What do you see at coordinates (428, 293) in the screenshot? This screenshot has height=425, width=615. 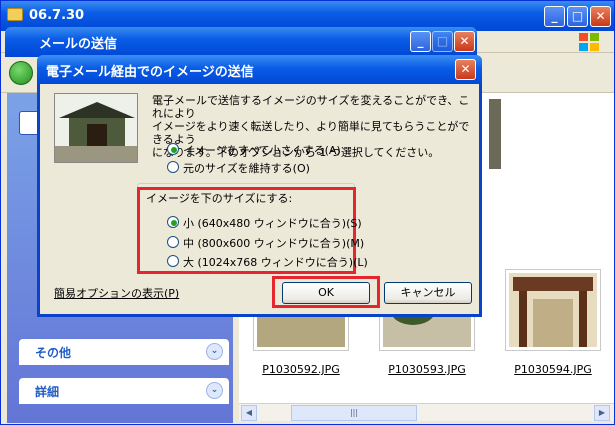 I see `cancel-button: キャンセル` at bounding box center [428, 293].